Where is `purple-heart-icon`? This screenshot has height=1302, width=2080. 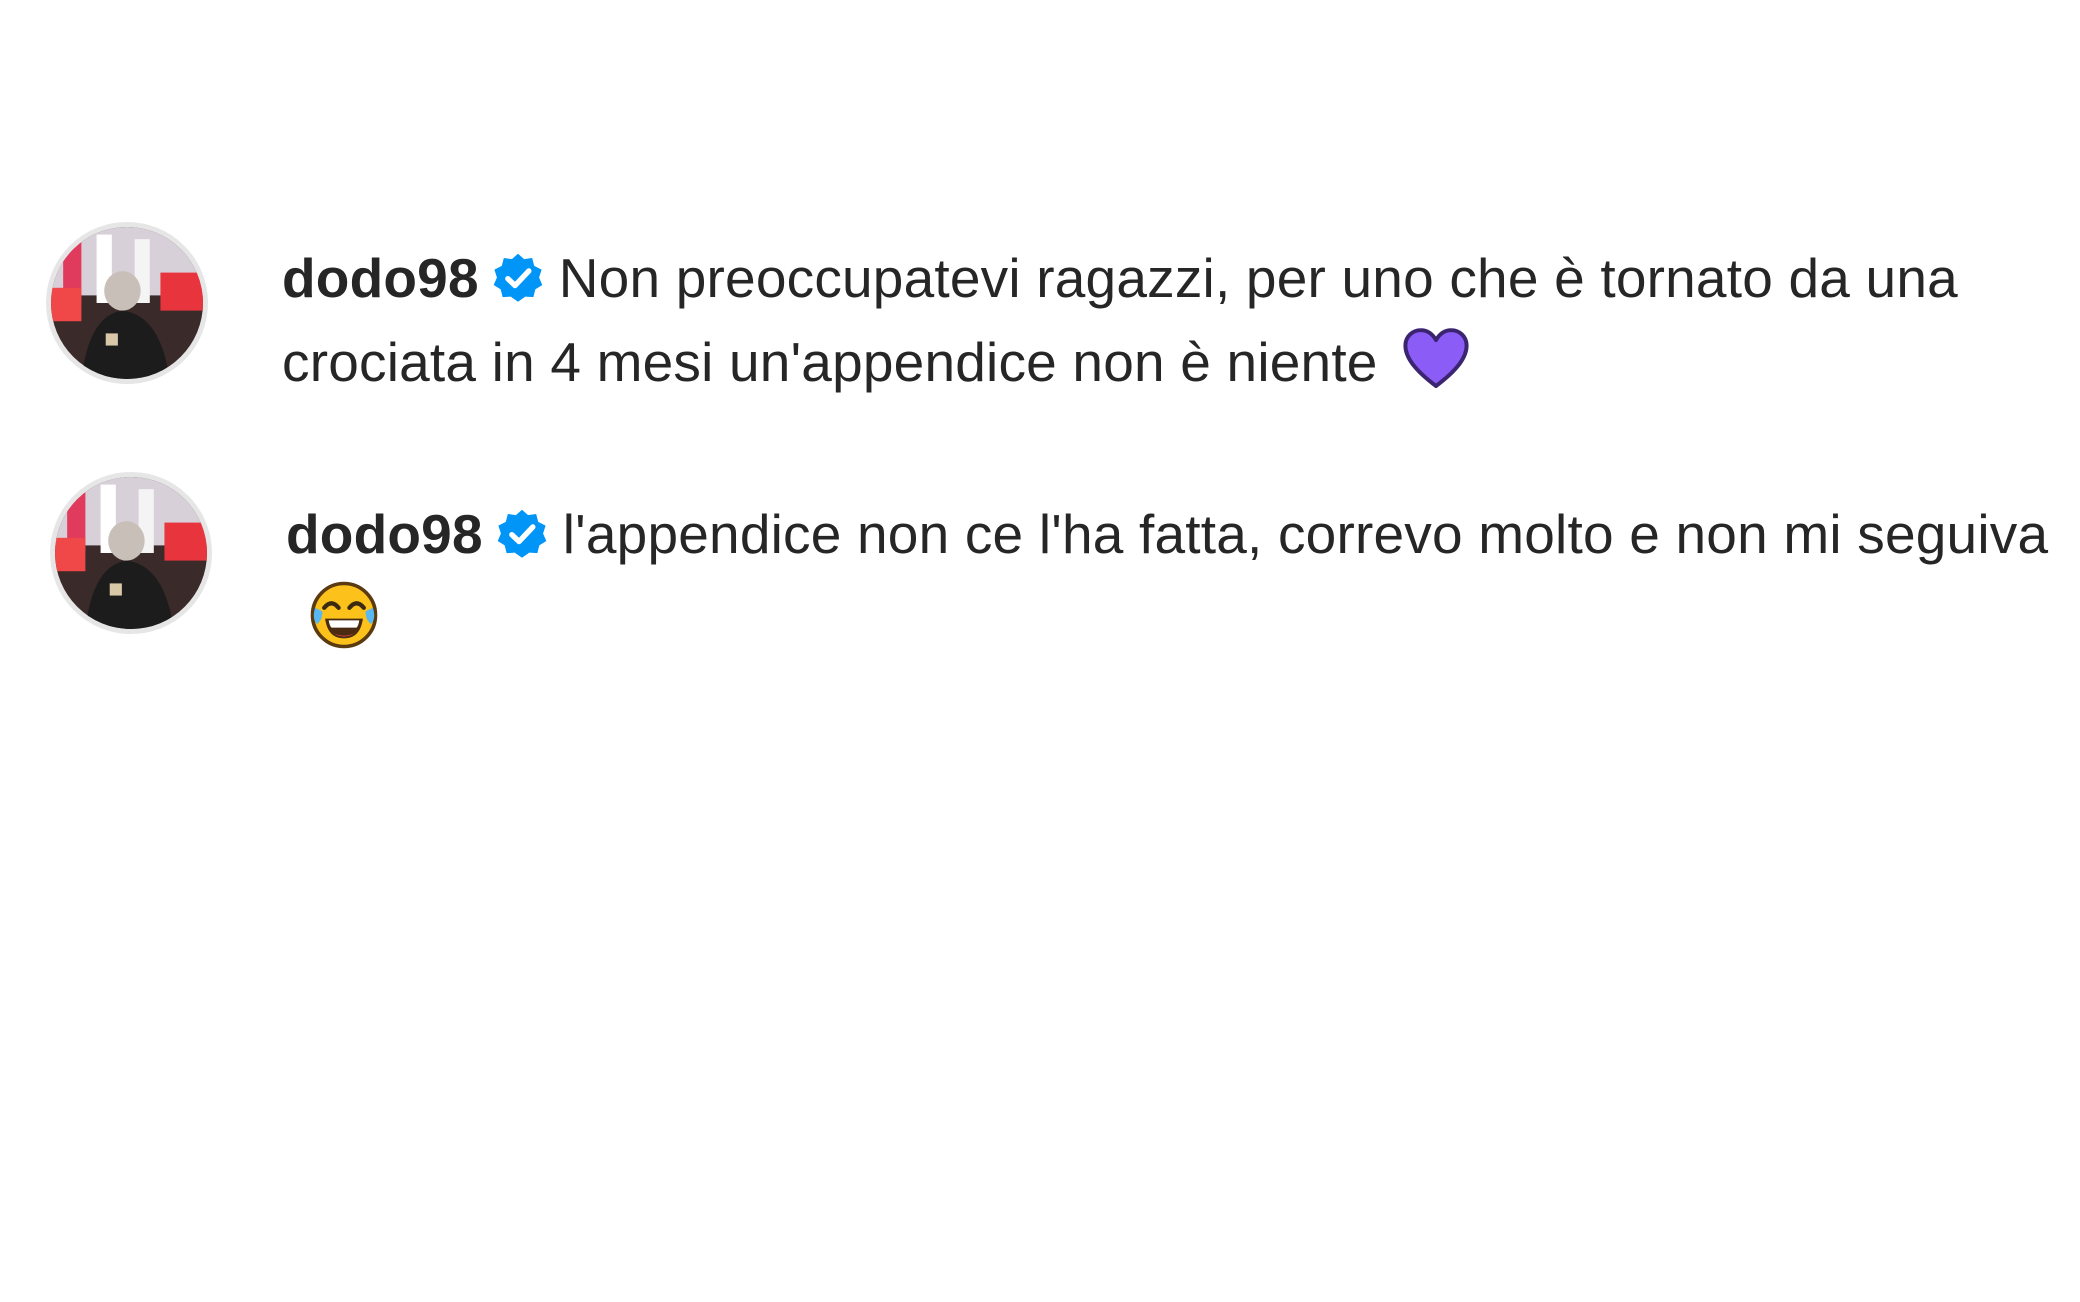
purple-heart-icon is located at coordinates (1436, 359).